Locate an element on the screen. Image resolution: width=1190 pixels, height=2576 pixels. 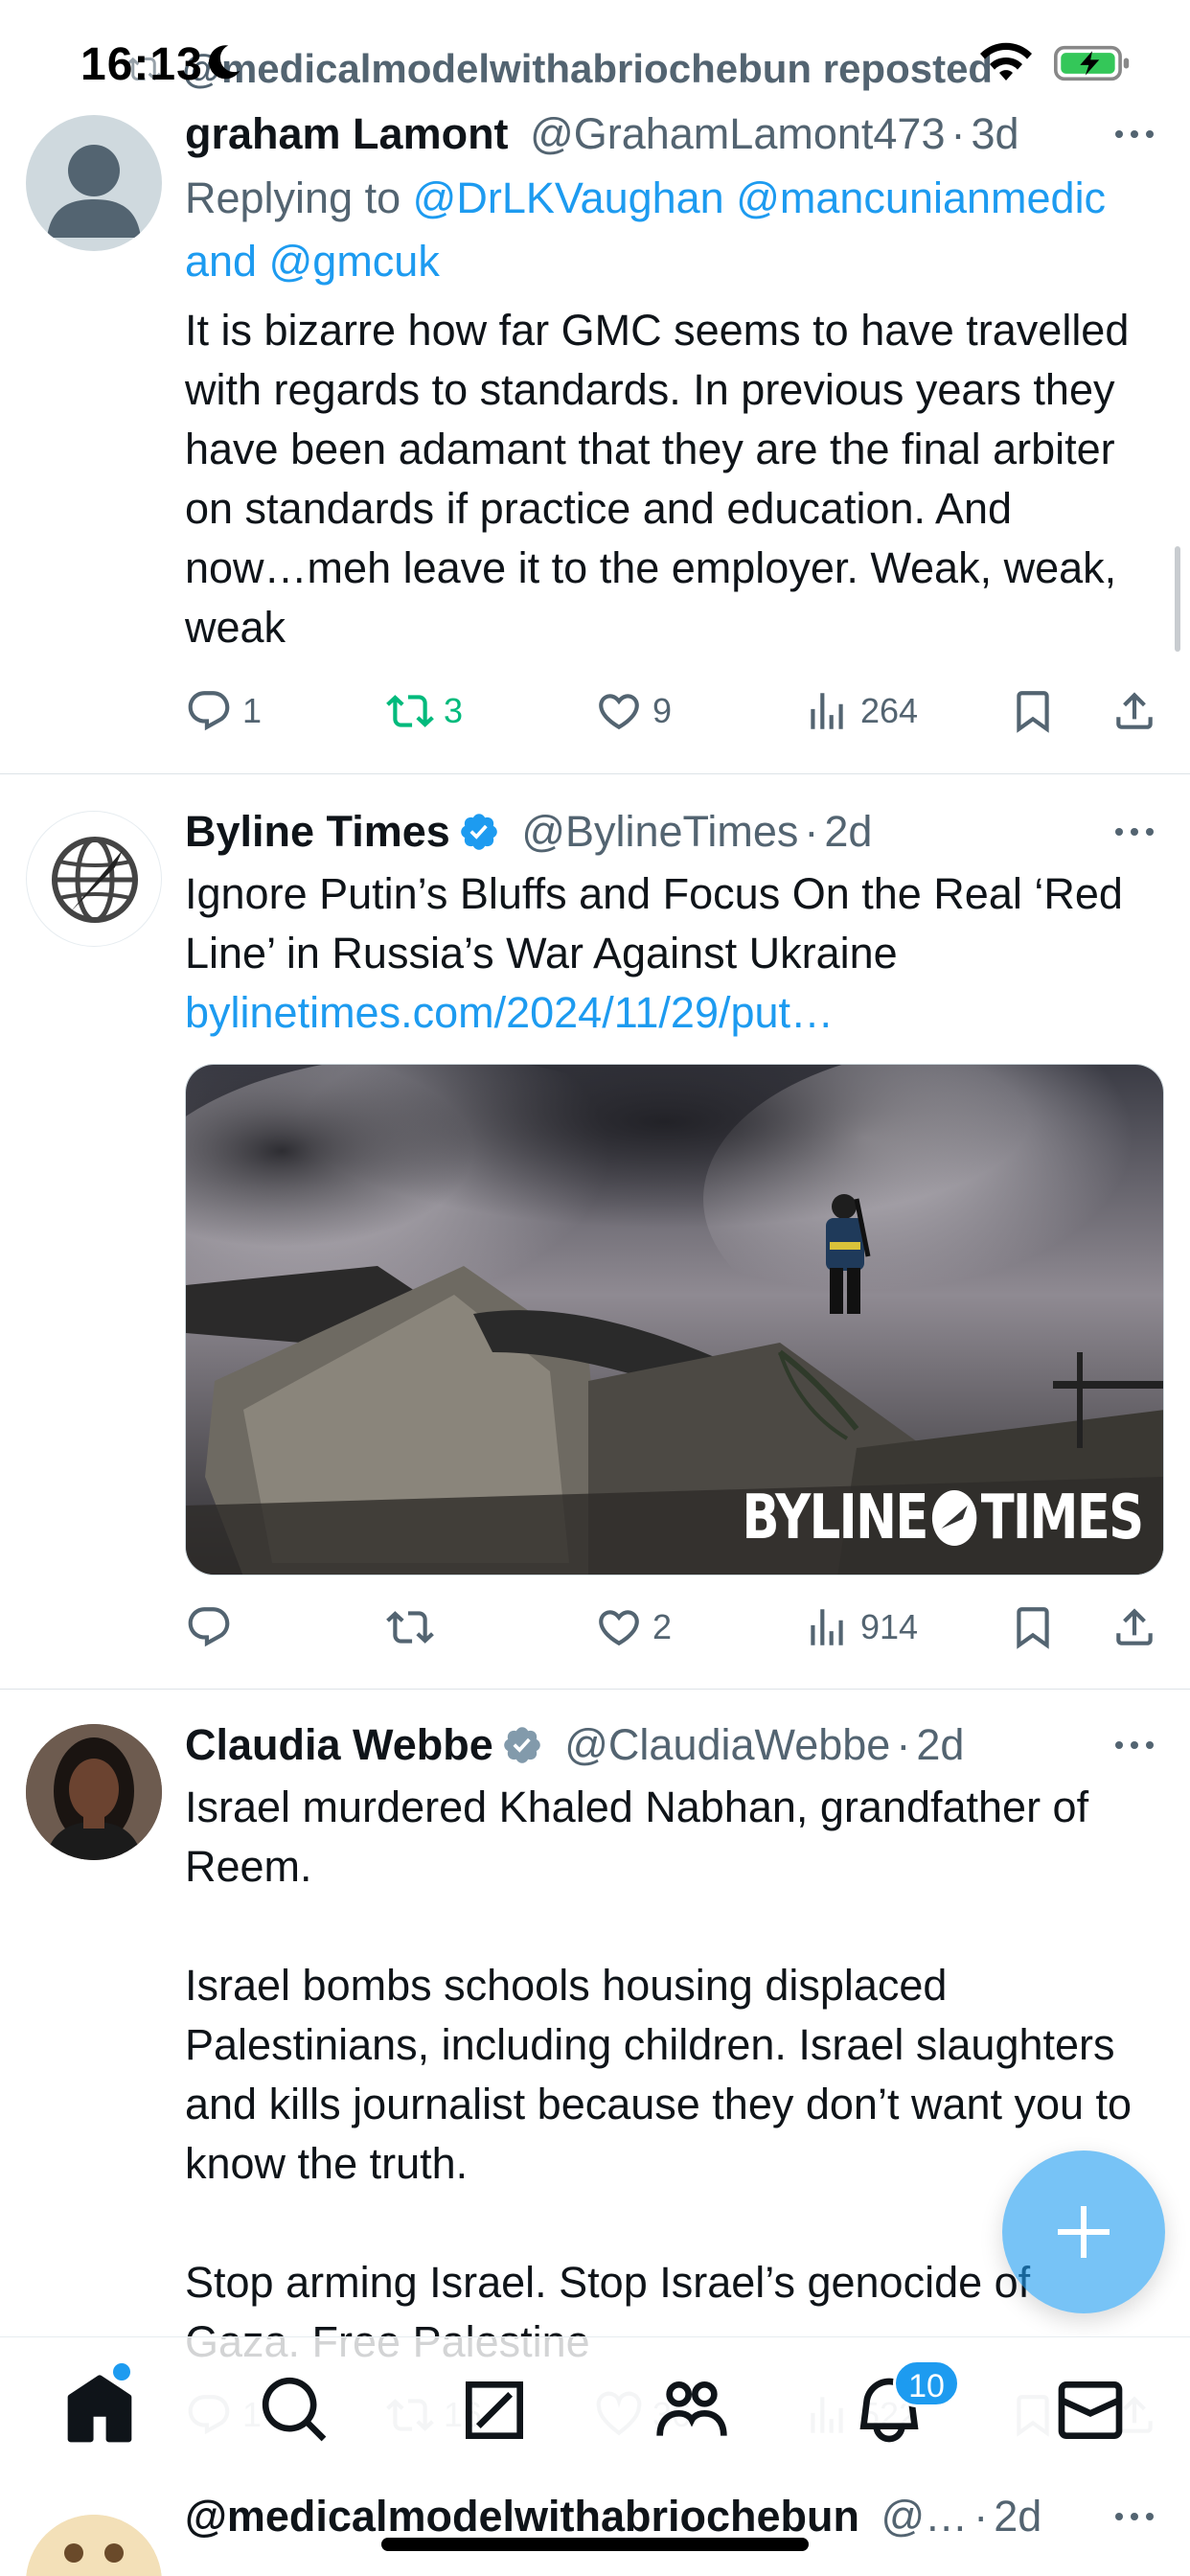
communities-icon is located at coordinates (692, 2408).